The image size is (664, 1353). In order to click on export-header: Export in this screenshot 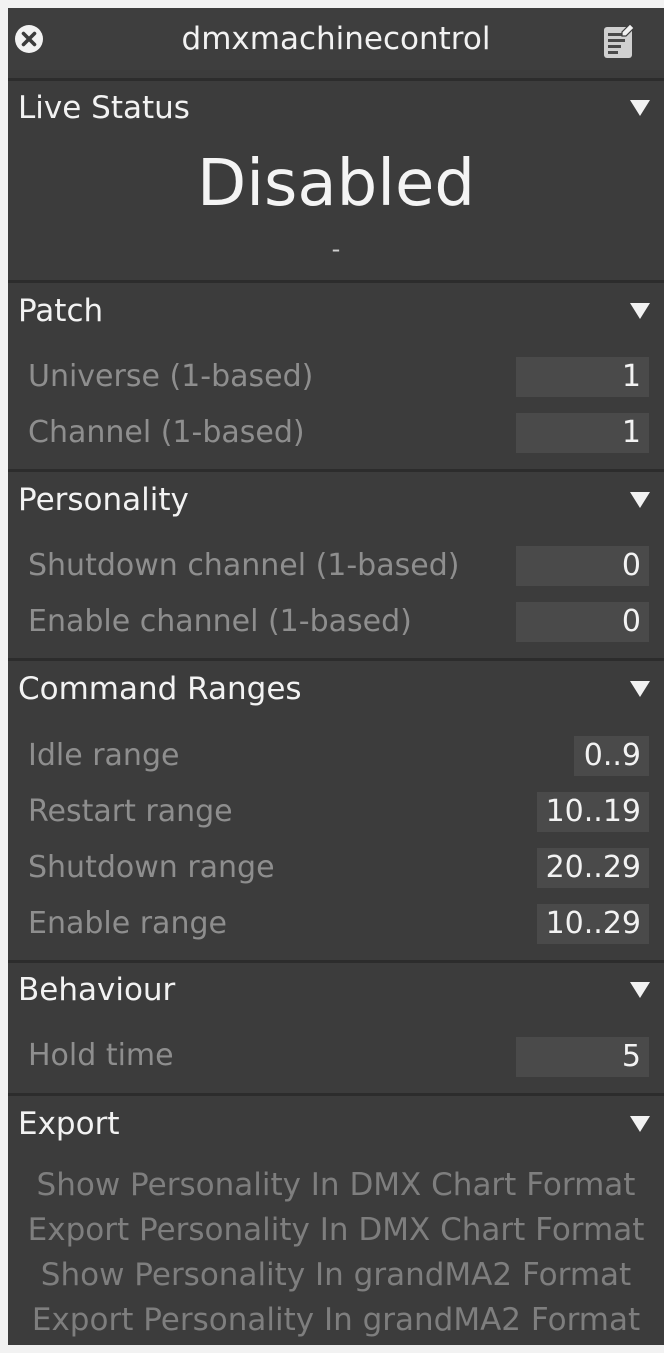, I will do `click(68, 1124)`.